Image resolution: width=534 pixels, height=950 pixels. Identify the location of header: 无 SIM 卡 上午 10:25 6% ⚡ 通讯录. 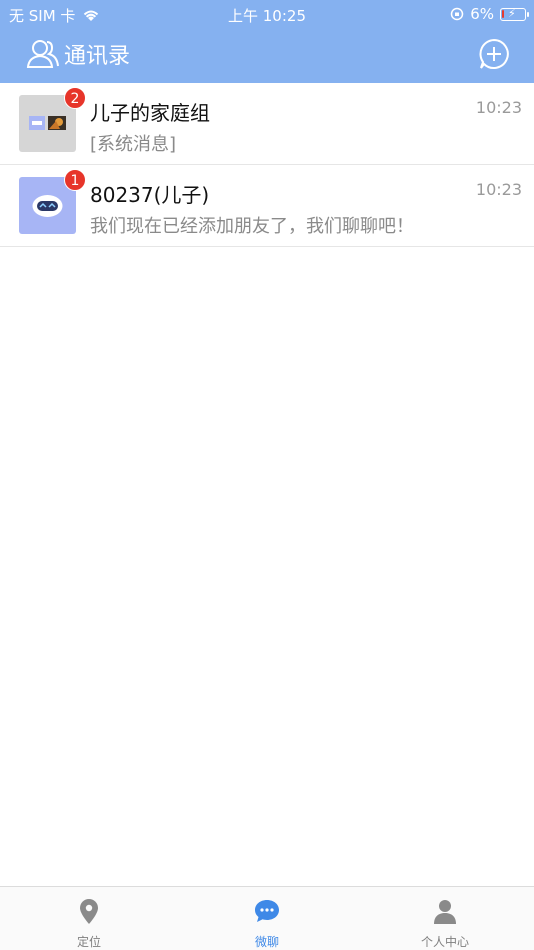
(267, 41).